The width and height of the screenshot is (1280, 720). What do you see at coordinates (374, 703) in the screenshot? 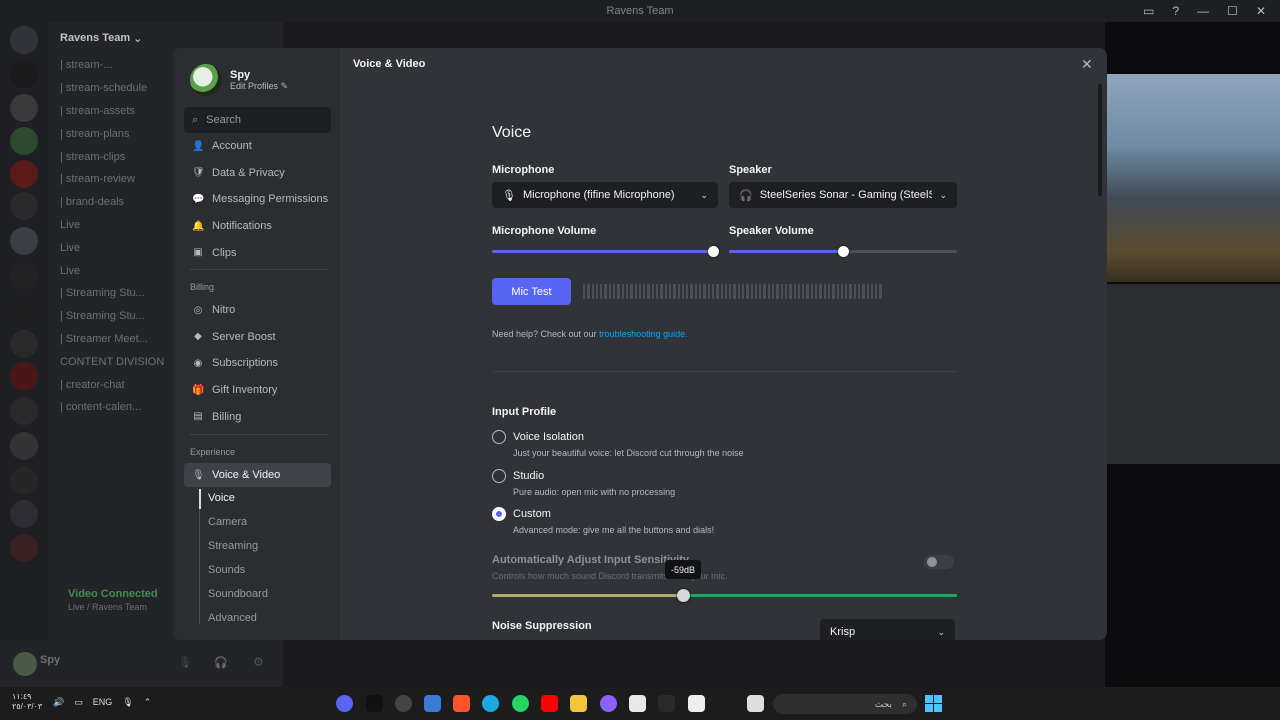
I see `tiktok-taskbar-icon` at bounding box center [374, 703].